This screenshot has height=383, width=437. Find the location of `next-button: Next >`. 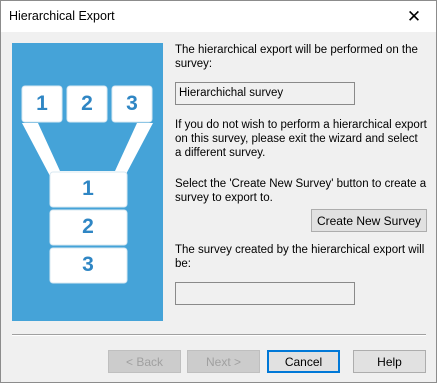

next-button: Next > is located at coordinates (223, 361).